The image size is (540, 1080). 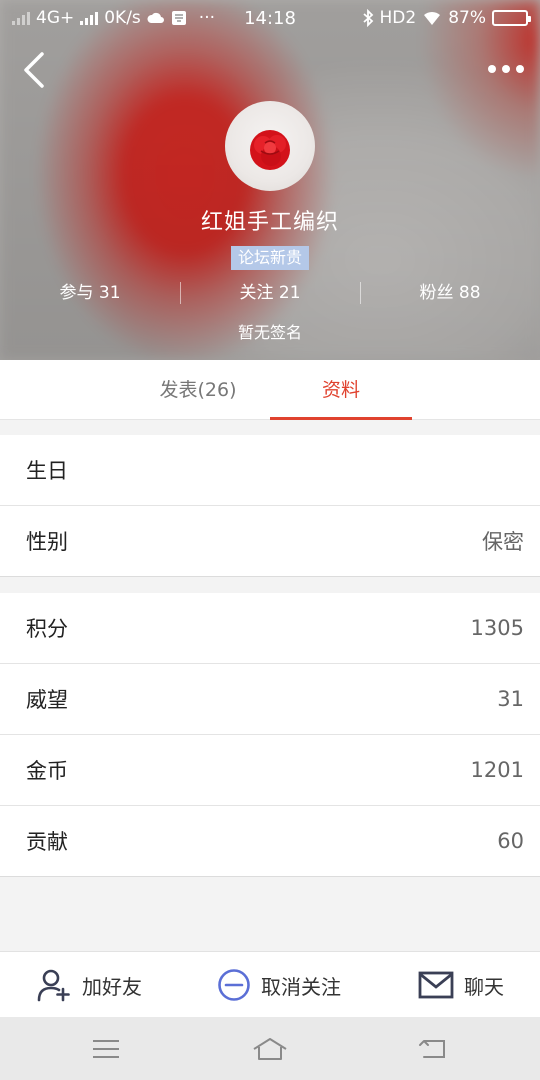 What do you see at coordinates (511, 18) in the screenshot?
I see `battery-icon` at bounding box center [511, 18].